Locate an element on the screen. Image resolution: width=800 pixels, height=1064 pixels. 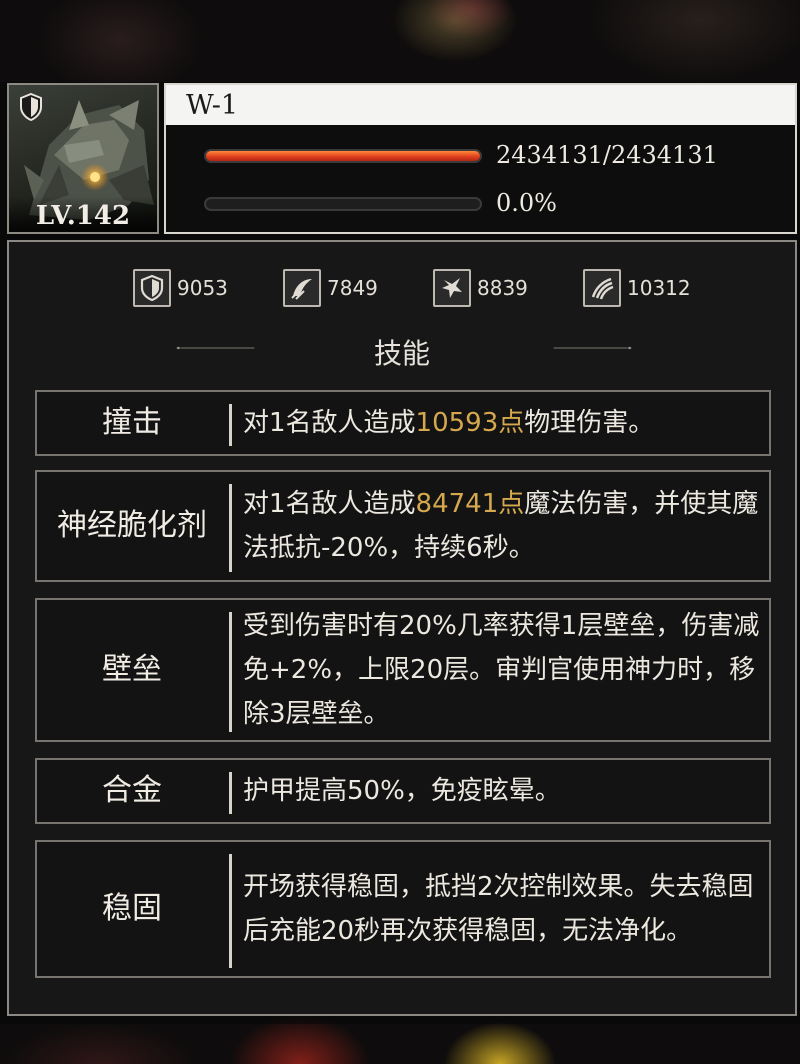
stat-value: 10312 is located at coordinates (659, 288).